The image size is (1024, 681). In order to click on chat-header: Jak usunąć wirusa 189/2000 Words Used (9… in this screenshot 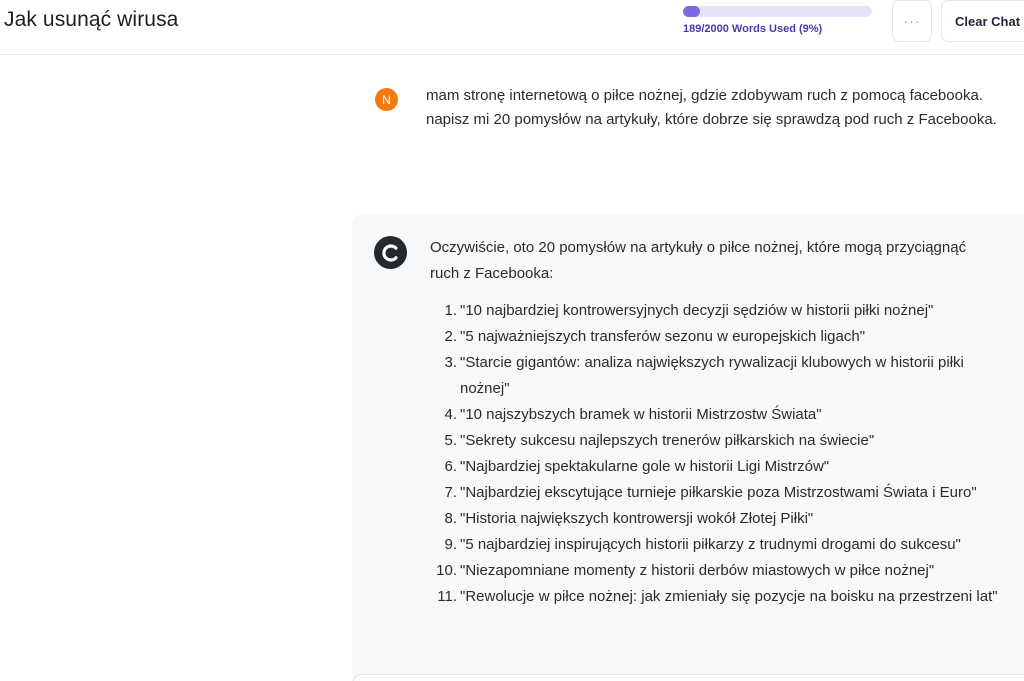, I will do `click(512, 27)`.